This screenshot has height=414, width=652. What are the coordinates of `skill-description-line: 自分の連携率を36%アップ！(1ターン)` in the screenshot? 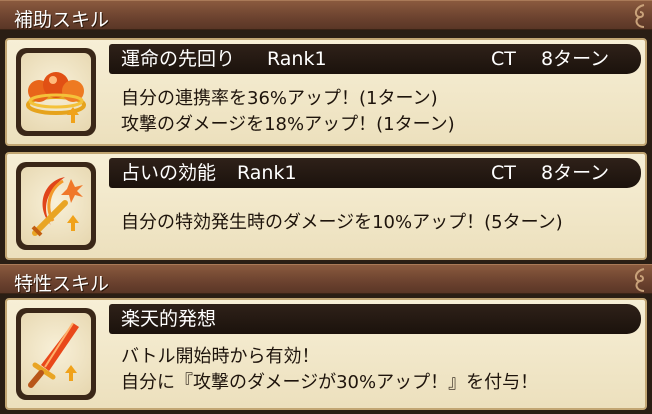 It's located at (279, 98).